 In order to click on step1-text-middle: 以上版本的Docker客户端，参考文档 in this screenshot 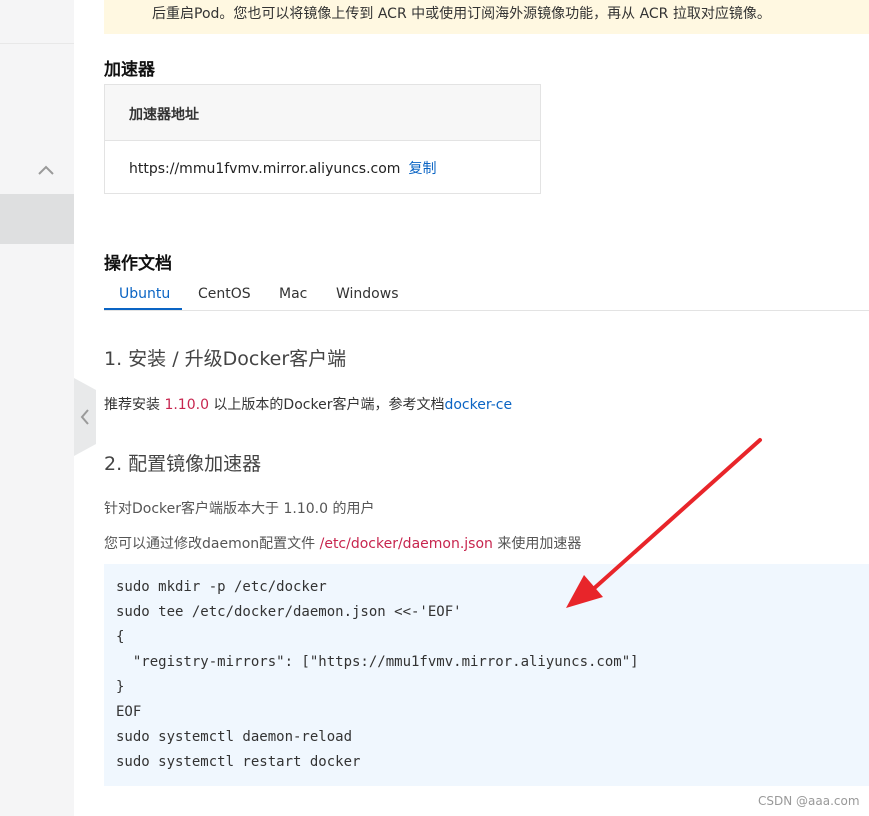, I will do `click(326, 405)`.